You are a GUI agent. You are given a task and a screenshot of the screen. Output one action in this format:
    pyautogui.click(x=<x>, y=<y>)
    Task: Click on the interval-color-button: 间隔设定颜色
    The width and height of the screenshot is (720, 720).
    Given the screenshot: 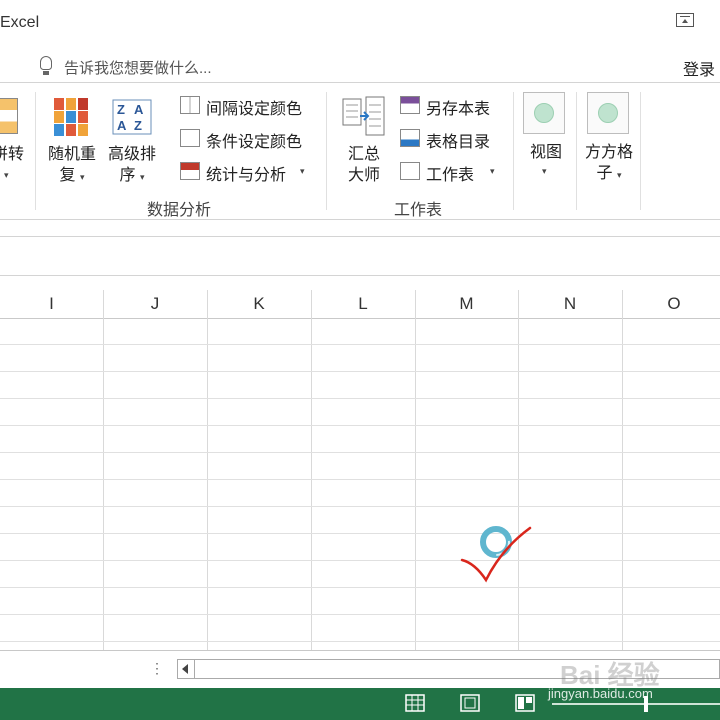 What is the action you would take?
    pyautogui.click(x=248, y=106)
    